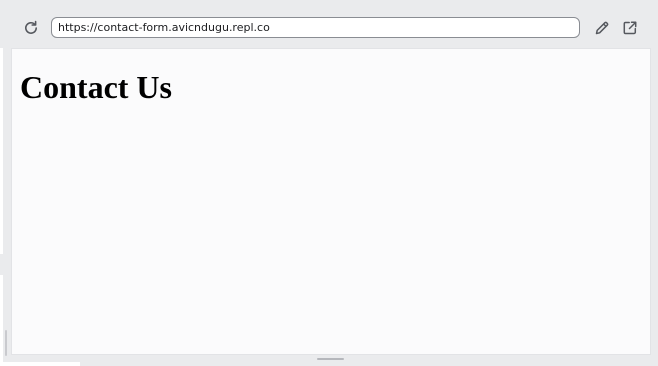  I want to click on resize-handle, so click(330, 359).